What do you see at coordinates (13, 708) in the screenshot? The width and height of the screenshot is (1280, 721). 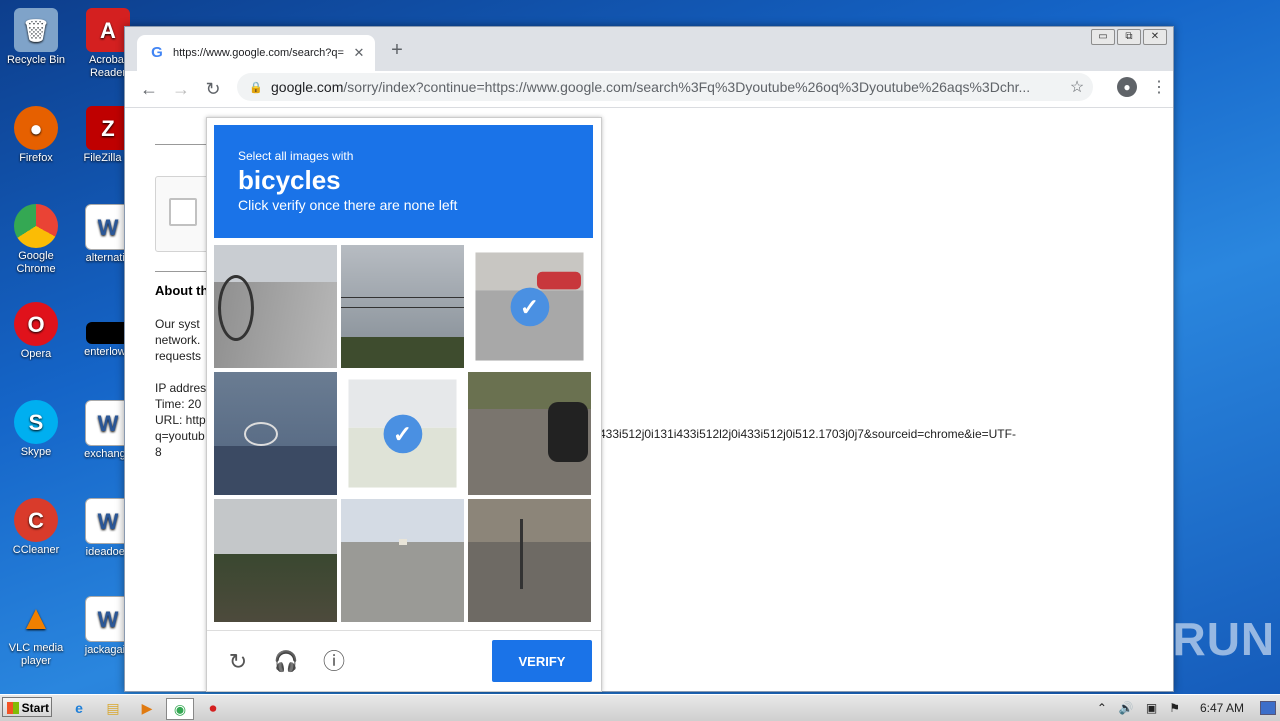 I see `windows-logo-icon` at bounding box center [13, 708].